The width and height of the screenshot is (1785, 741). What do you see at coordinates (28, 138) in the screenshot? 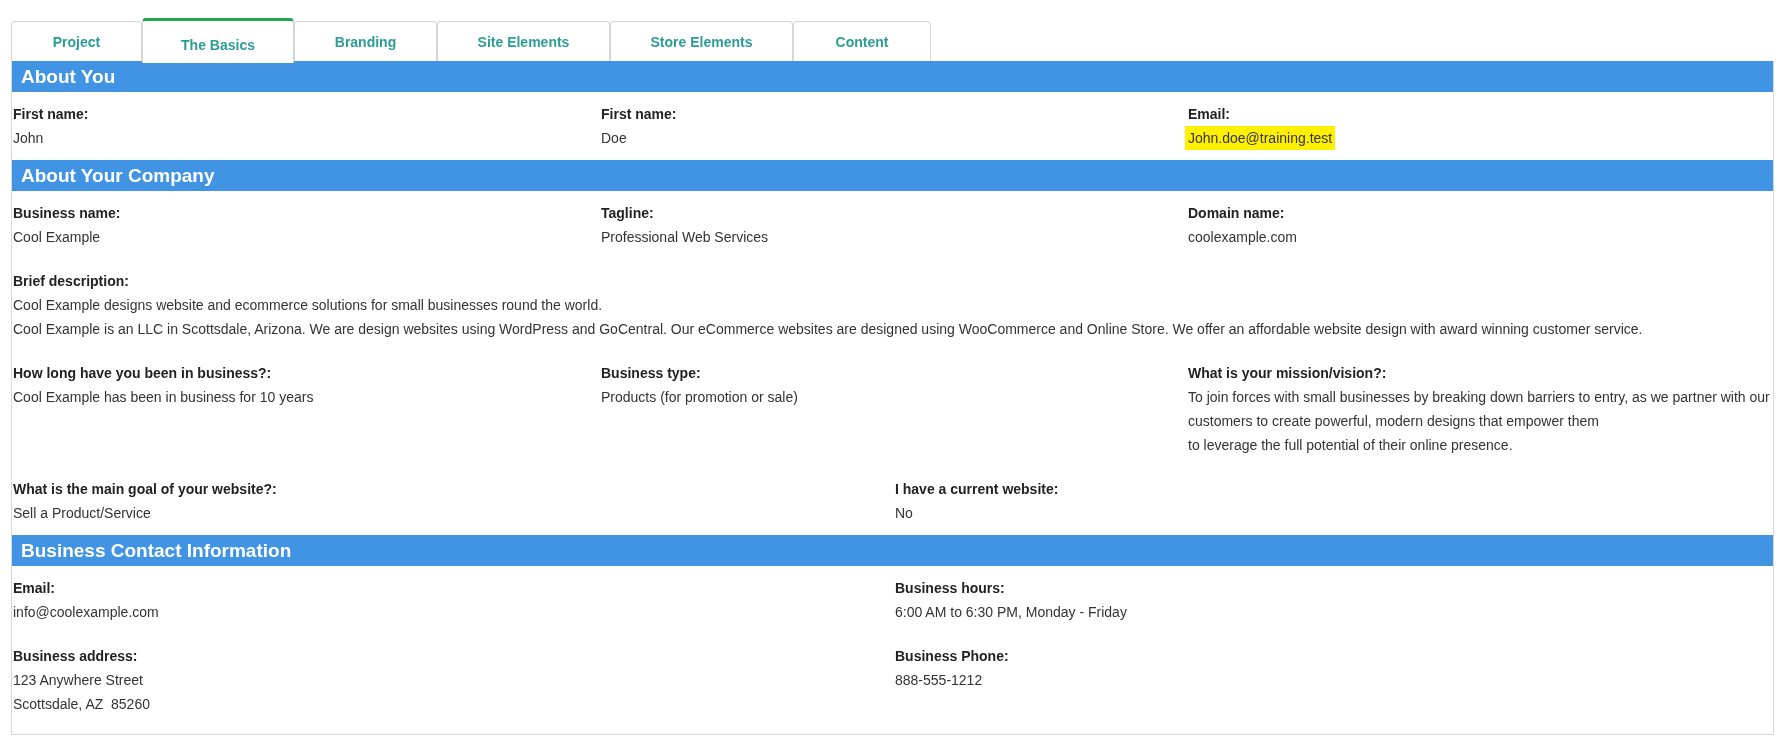
I see `field-value: John` at bounding box center [28, 138].